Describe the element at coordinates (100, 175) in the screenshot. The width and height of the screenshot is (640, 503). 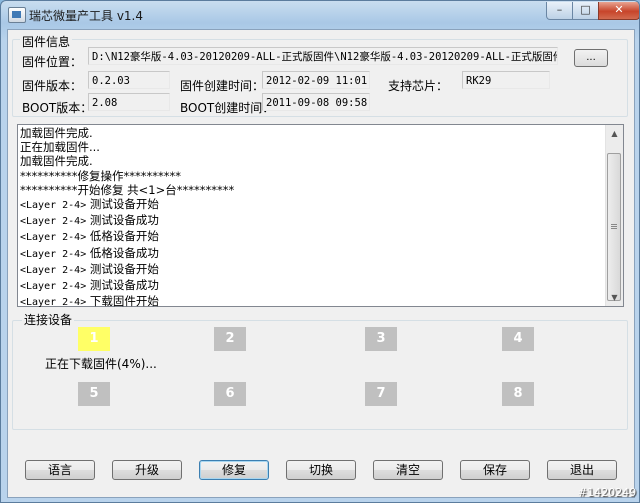
I see `log-line-text: **********修复操作**********` at that location.